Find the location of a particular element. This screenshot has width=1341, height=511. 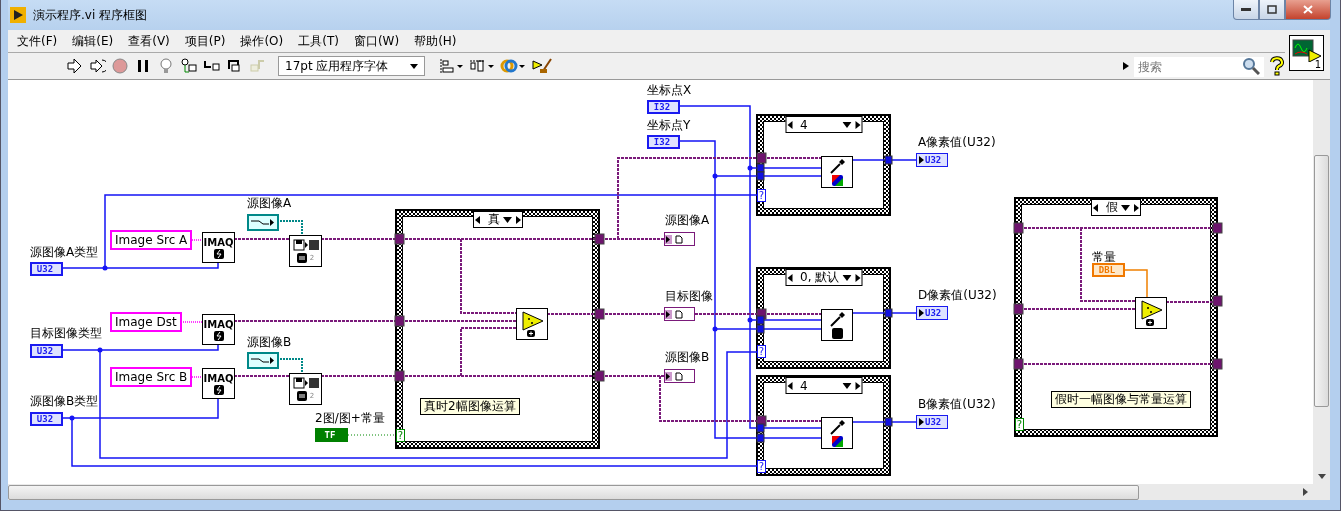

control-terminal: TF is located at coordinates (331, 435).